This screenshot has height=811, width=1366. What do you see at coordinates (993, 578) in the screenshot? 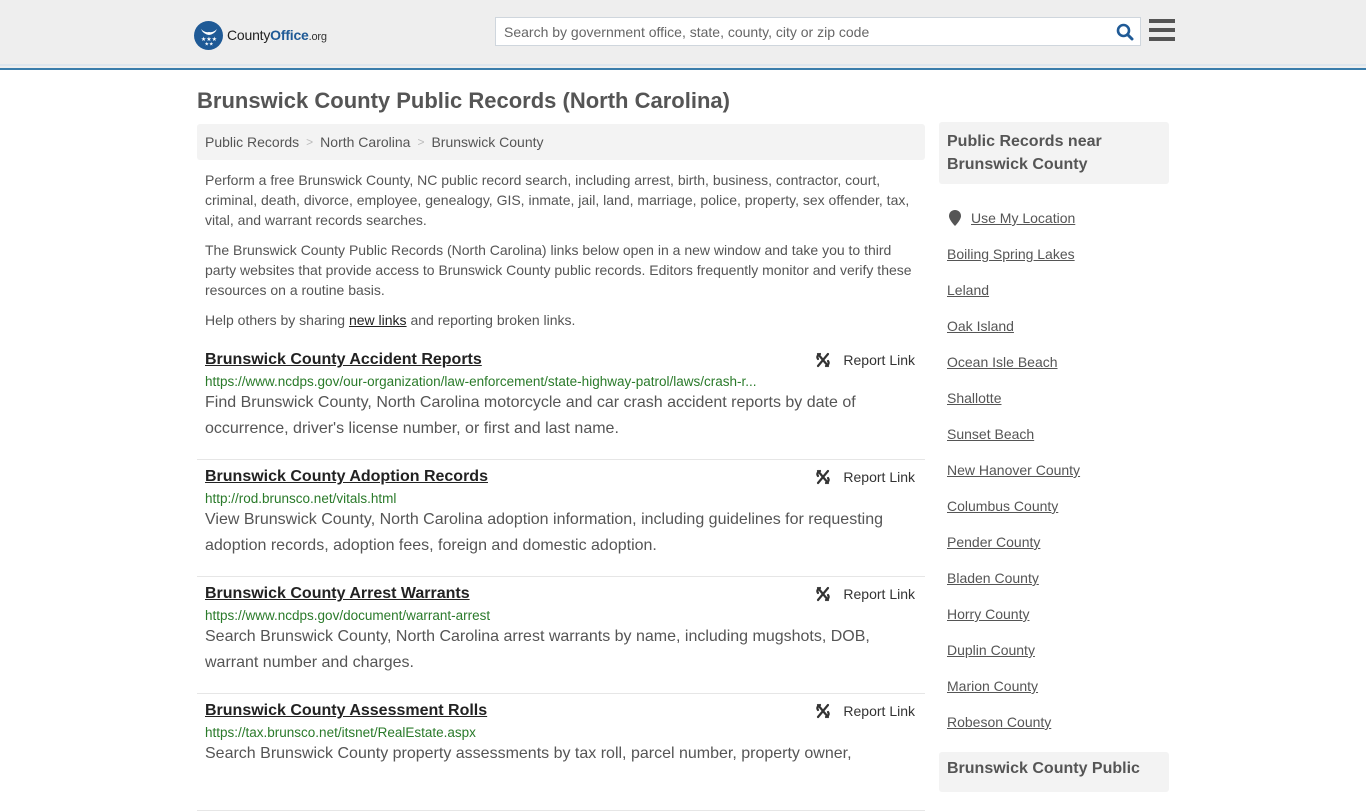
I see `sidebar-link-bladen-county: Bladen County` at bounding box center [993, 578].